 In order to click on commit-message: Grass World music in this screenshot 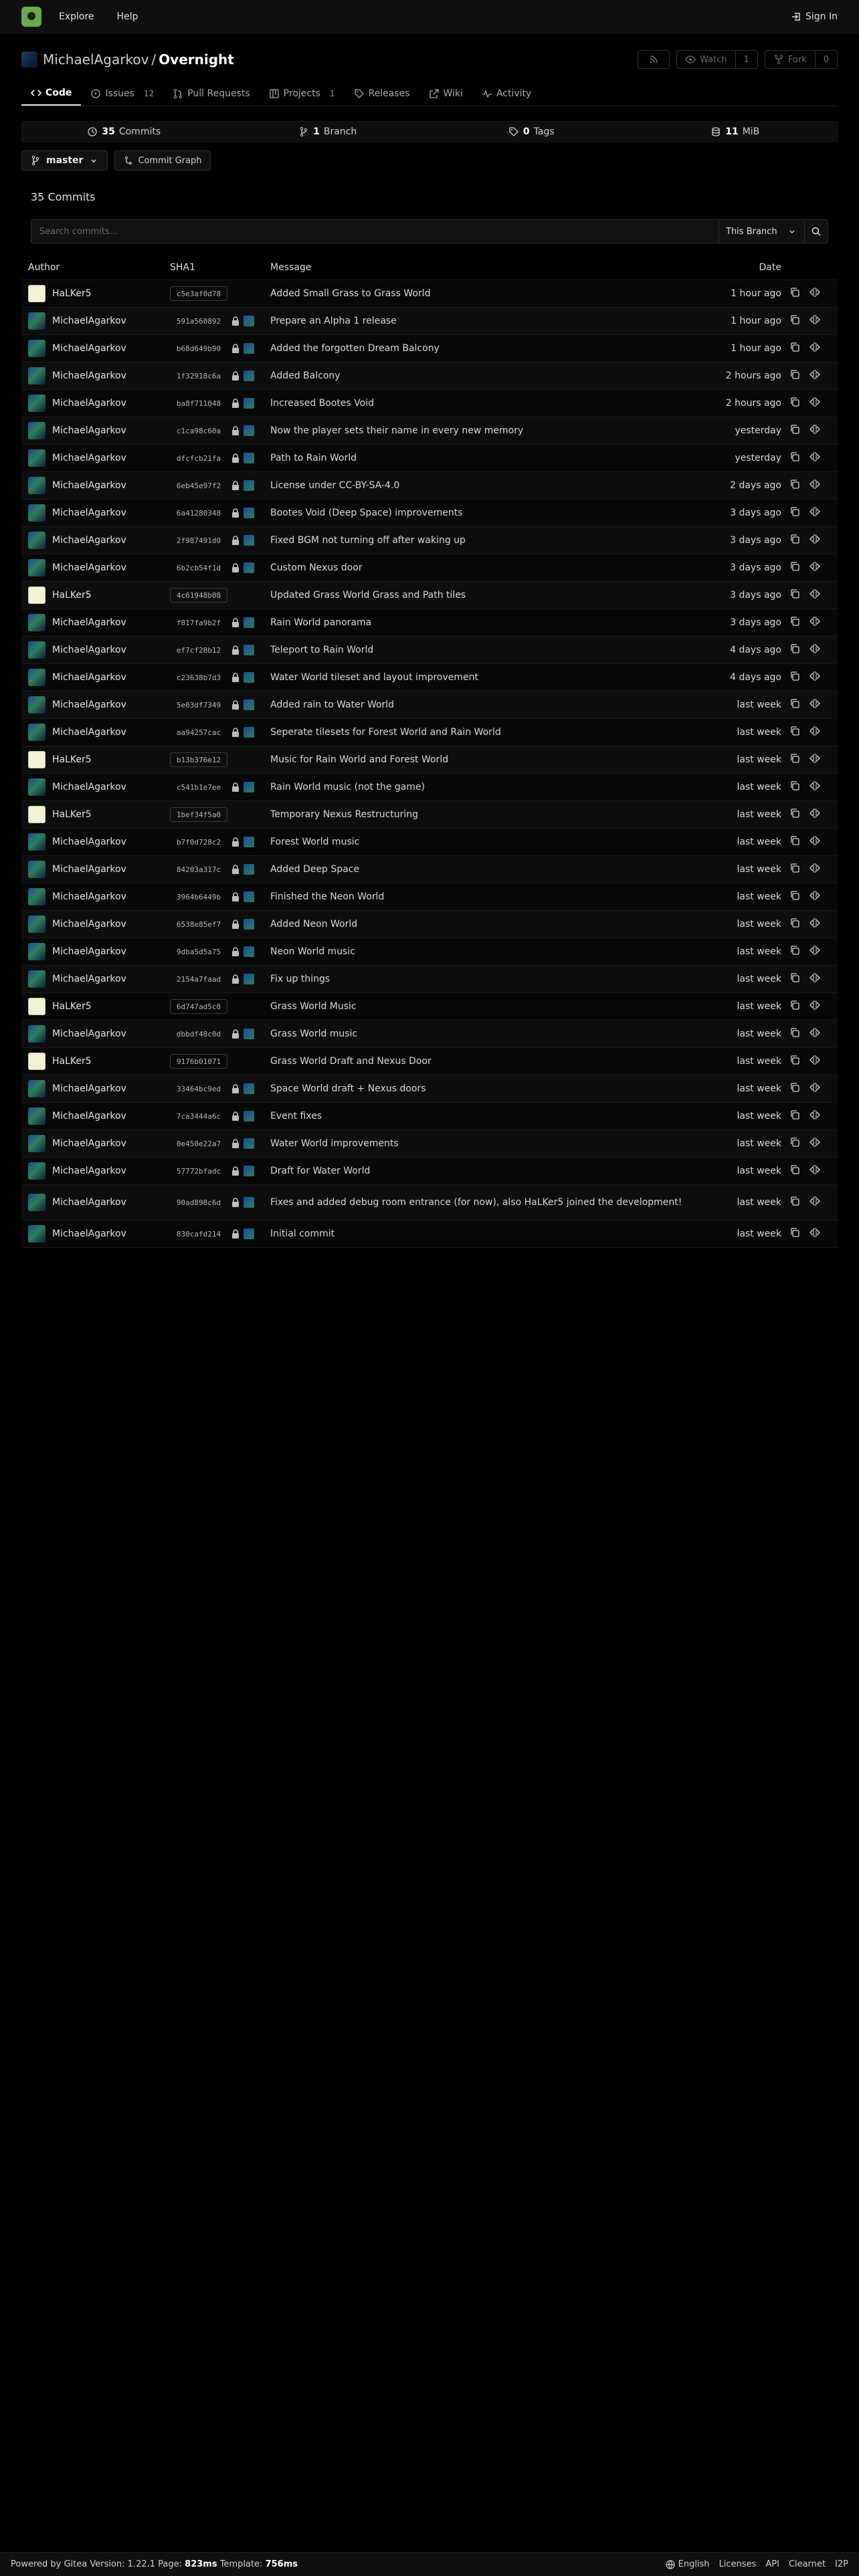, I will do `click(480, 1034)`.